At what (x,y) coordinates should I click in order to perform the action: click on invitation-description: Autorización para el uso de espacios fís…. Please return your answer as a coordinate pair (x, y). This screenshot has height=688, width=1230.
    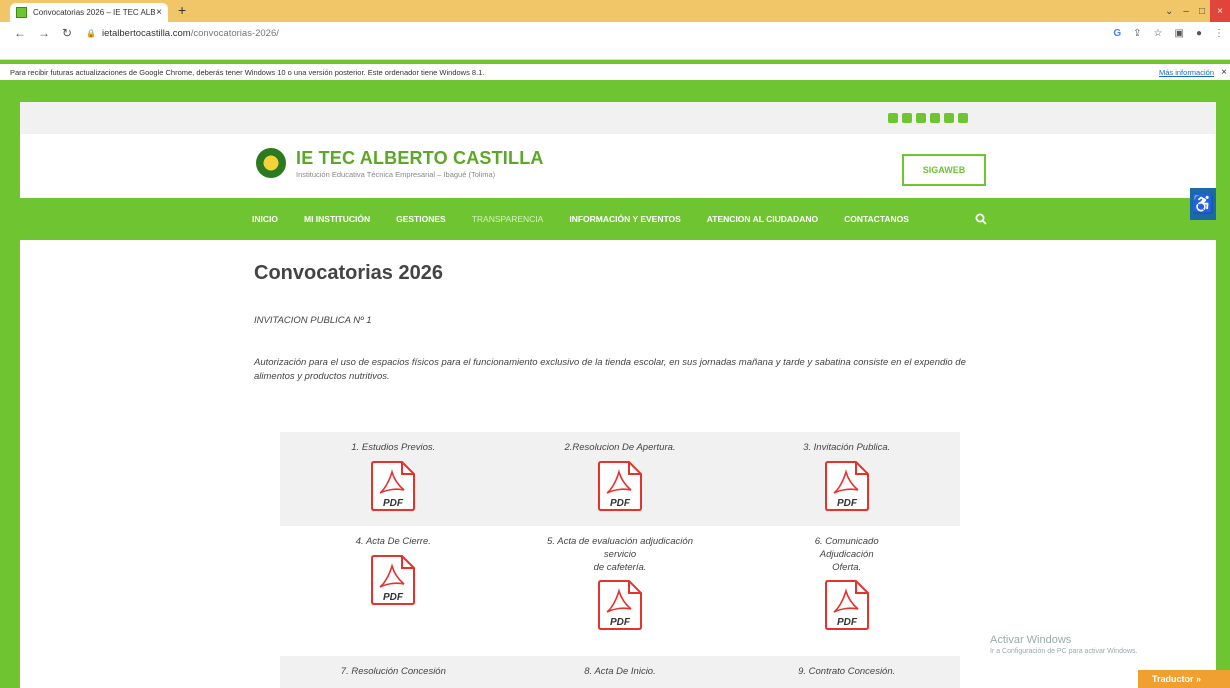
    Looking at the image, I should click on (610, 370).